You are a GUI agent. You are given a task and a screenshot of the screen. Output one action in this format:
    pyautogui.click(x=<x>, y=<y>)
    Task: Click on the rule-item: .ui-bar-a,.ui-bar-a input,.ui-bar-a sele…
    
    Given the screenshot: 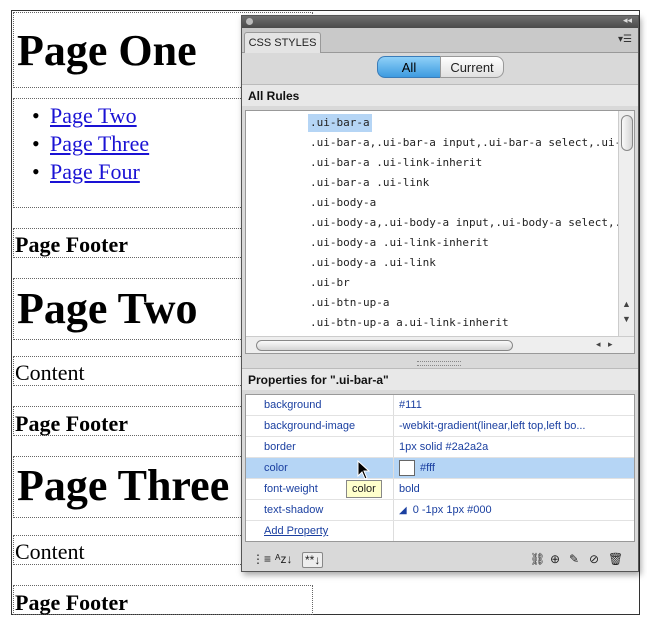 What is the action you would take?
    pyautogui.click(x=472, y=143)
    